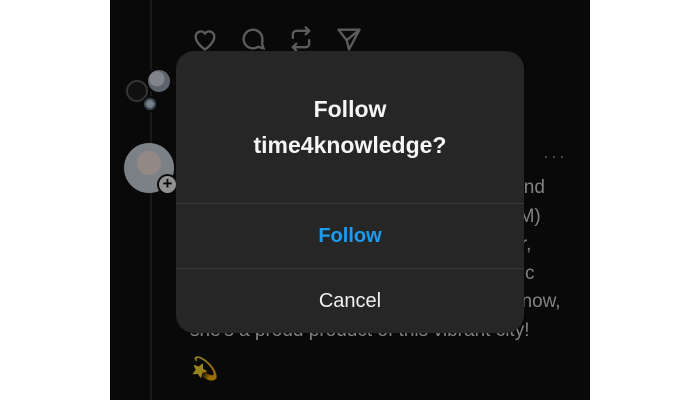  What do you see at coordinates (350, 109) in the screenshot?
I see `dialog-title-line: Follow` at bounding box center [350, 109].